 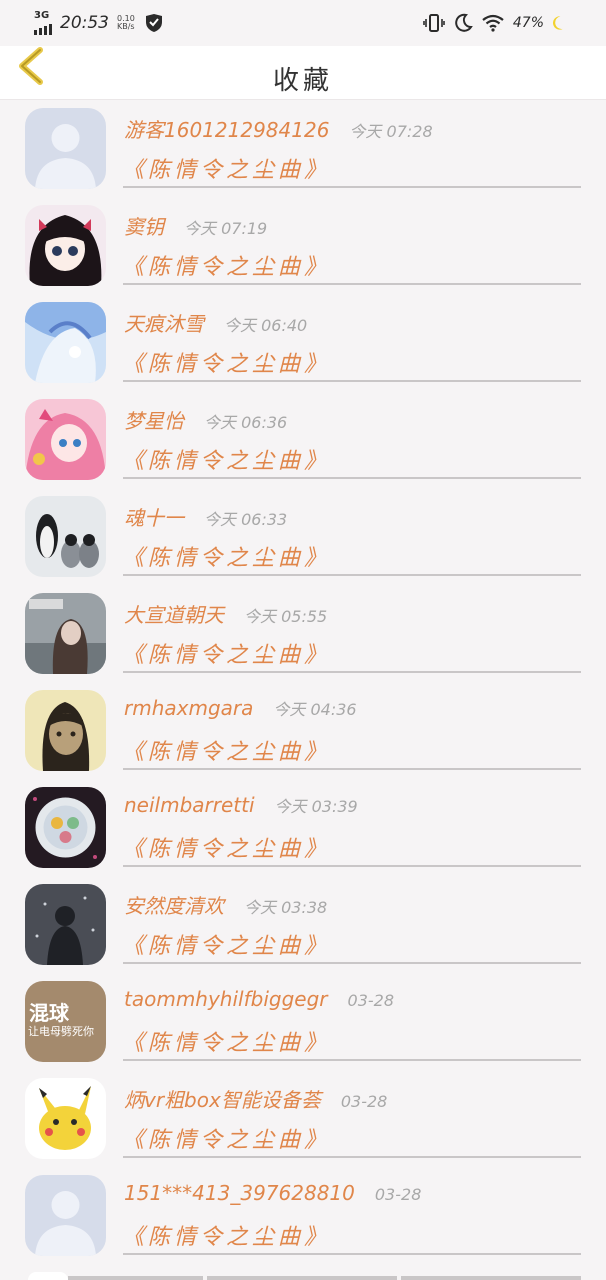 What do you see at coordinates (222, 1098) in the screenshot?
I see `user-name: 炳vr粗box智能设备荟` at bounding box center [222, 1098].